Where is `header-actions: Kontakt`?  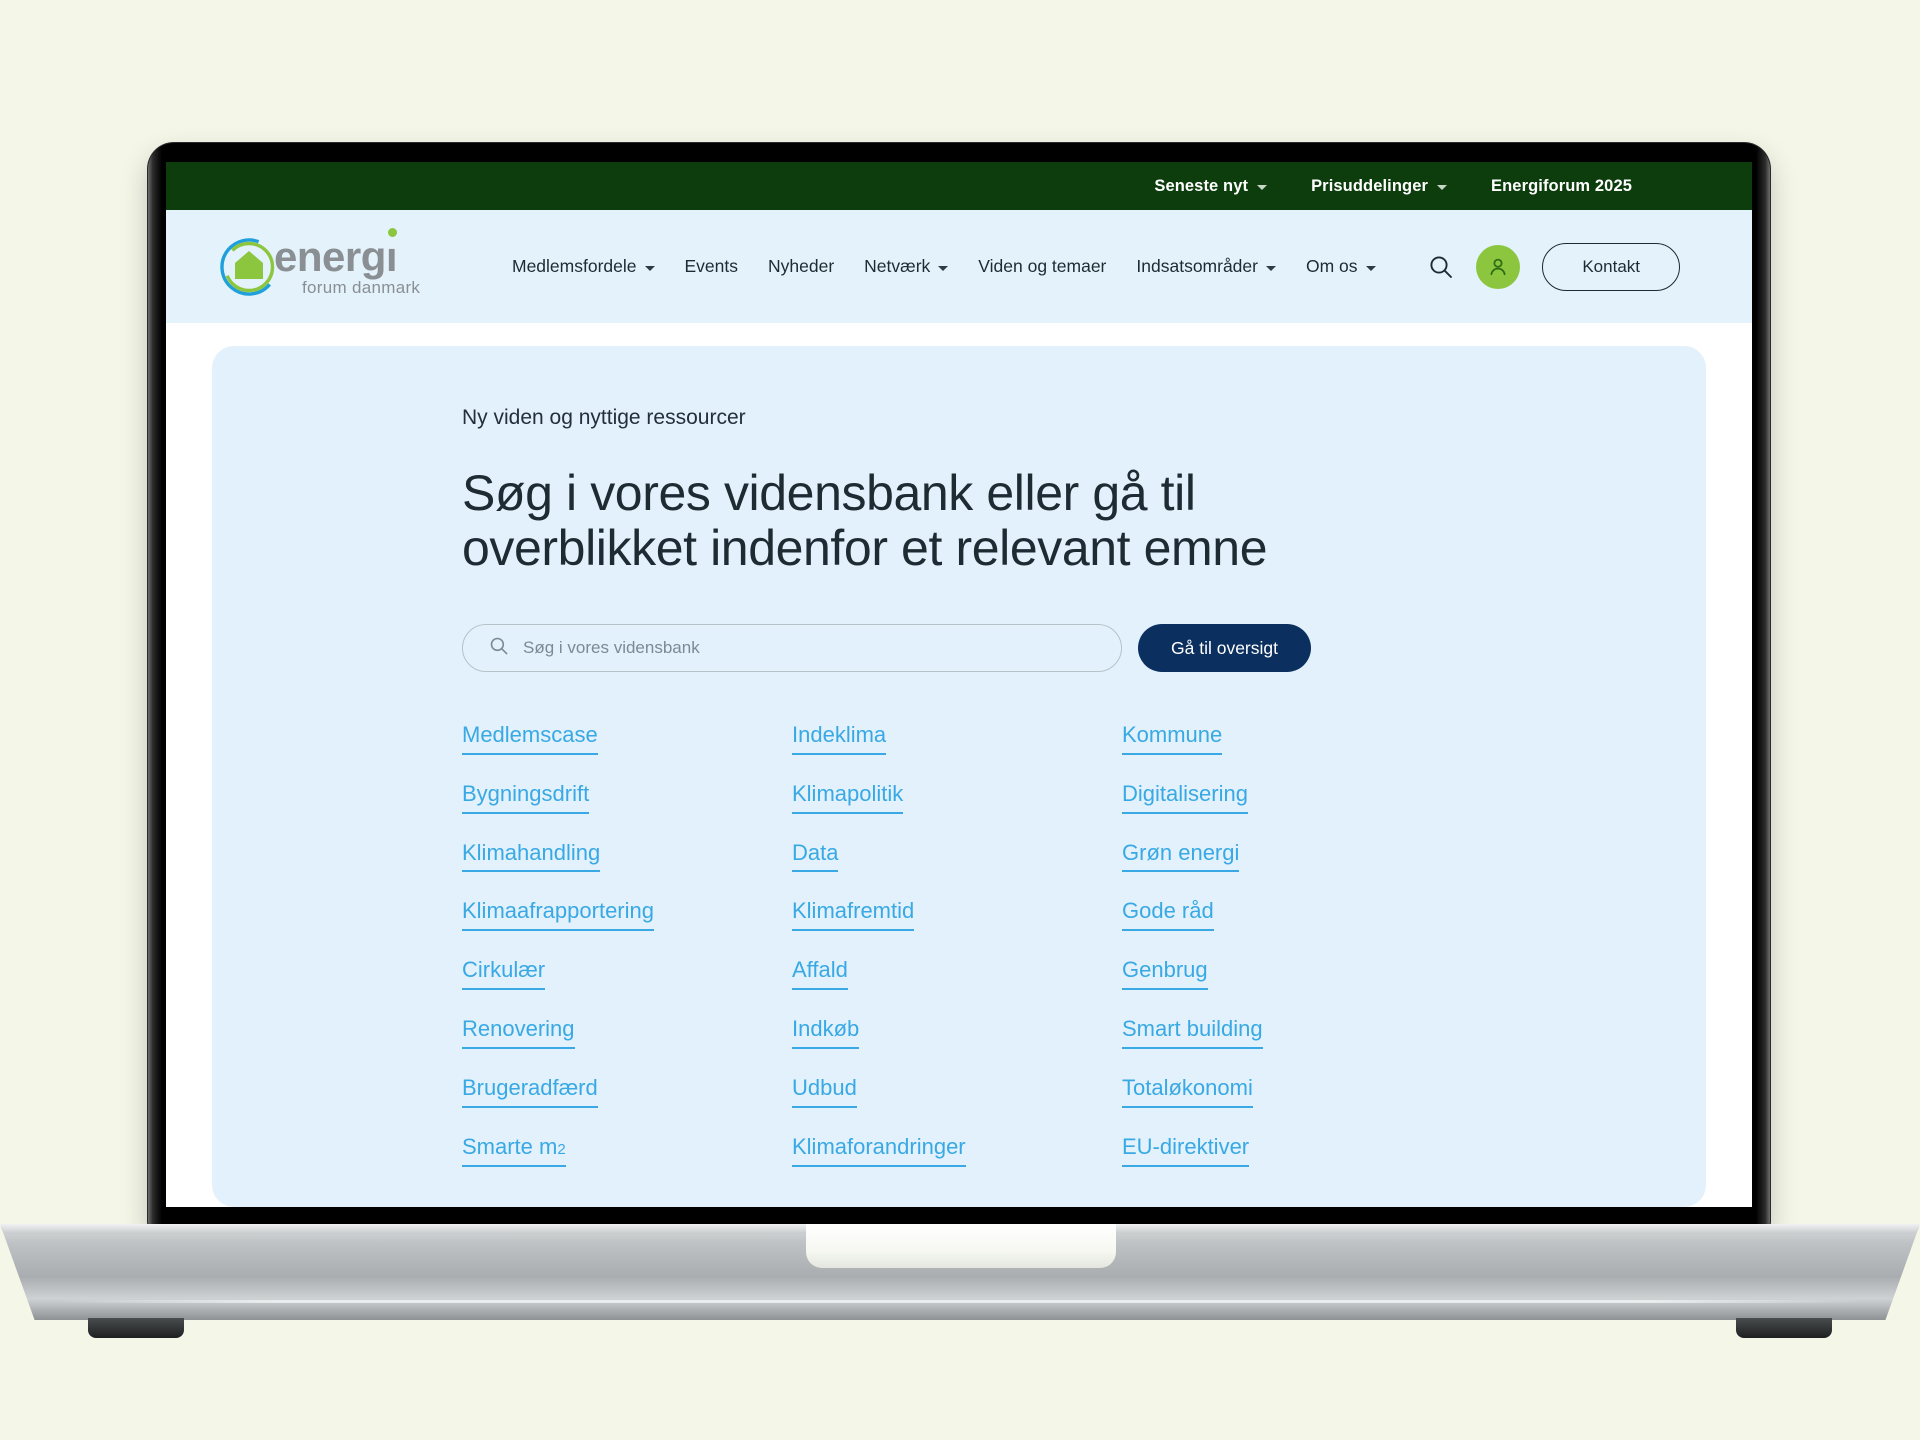
header-actions: Kontakt is located at coordinates (1554, 266).